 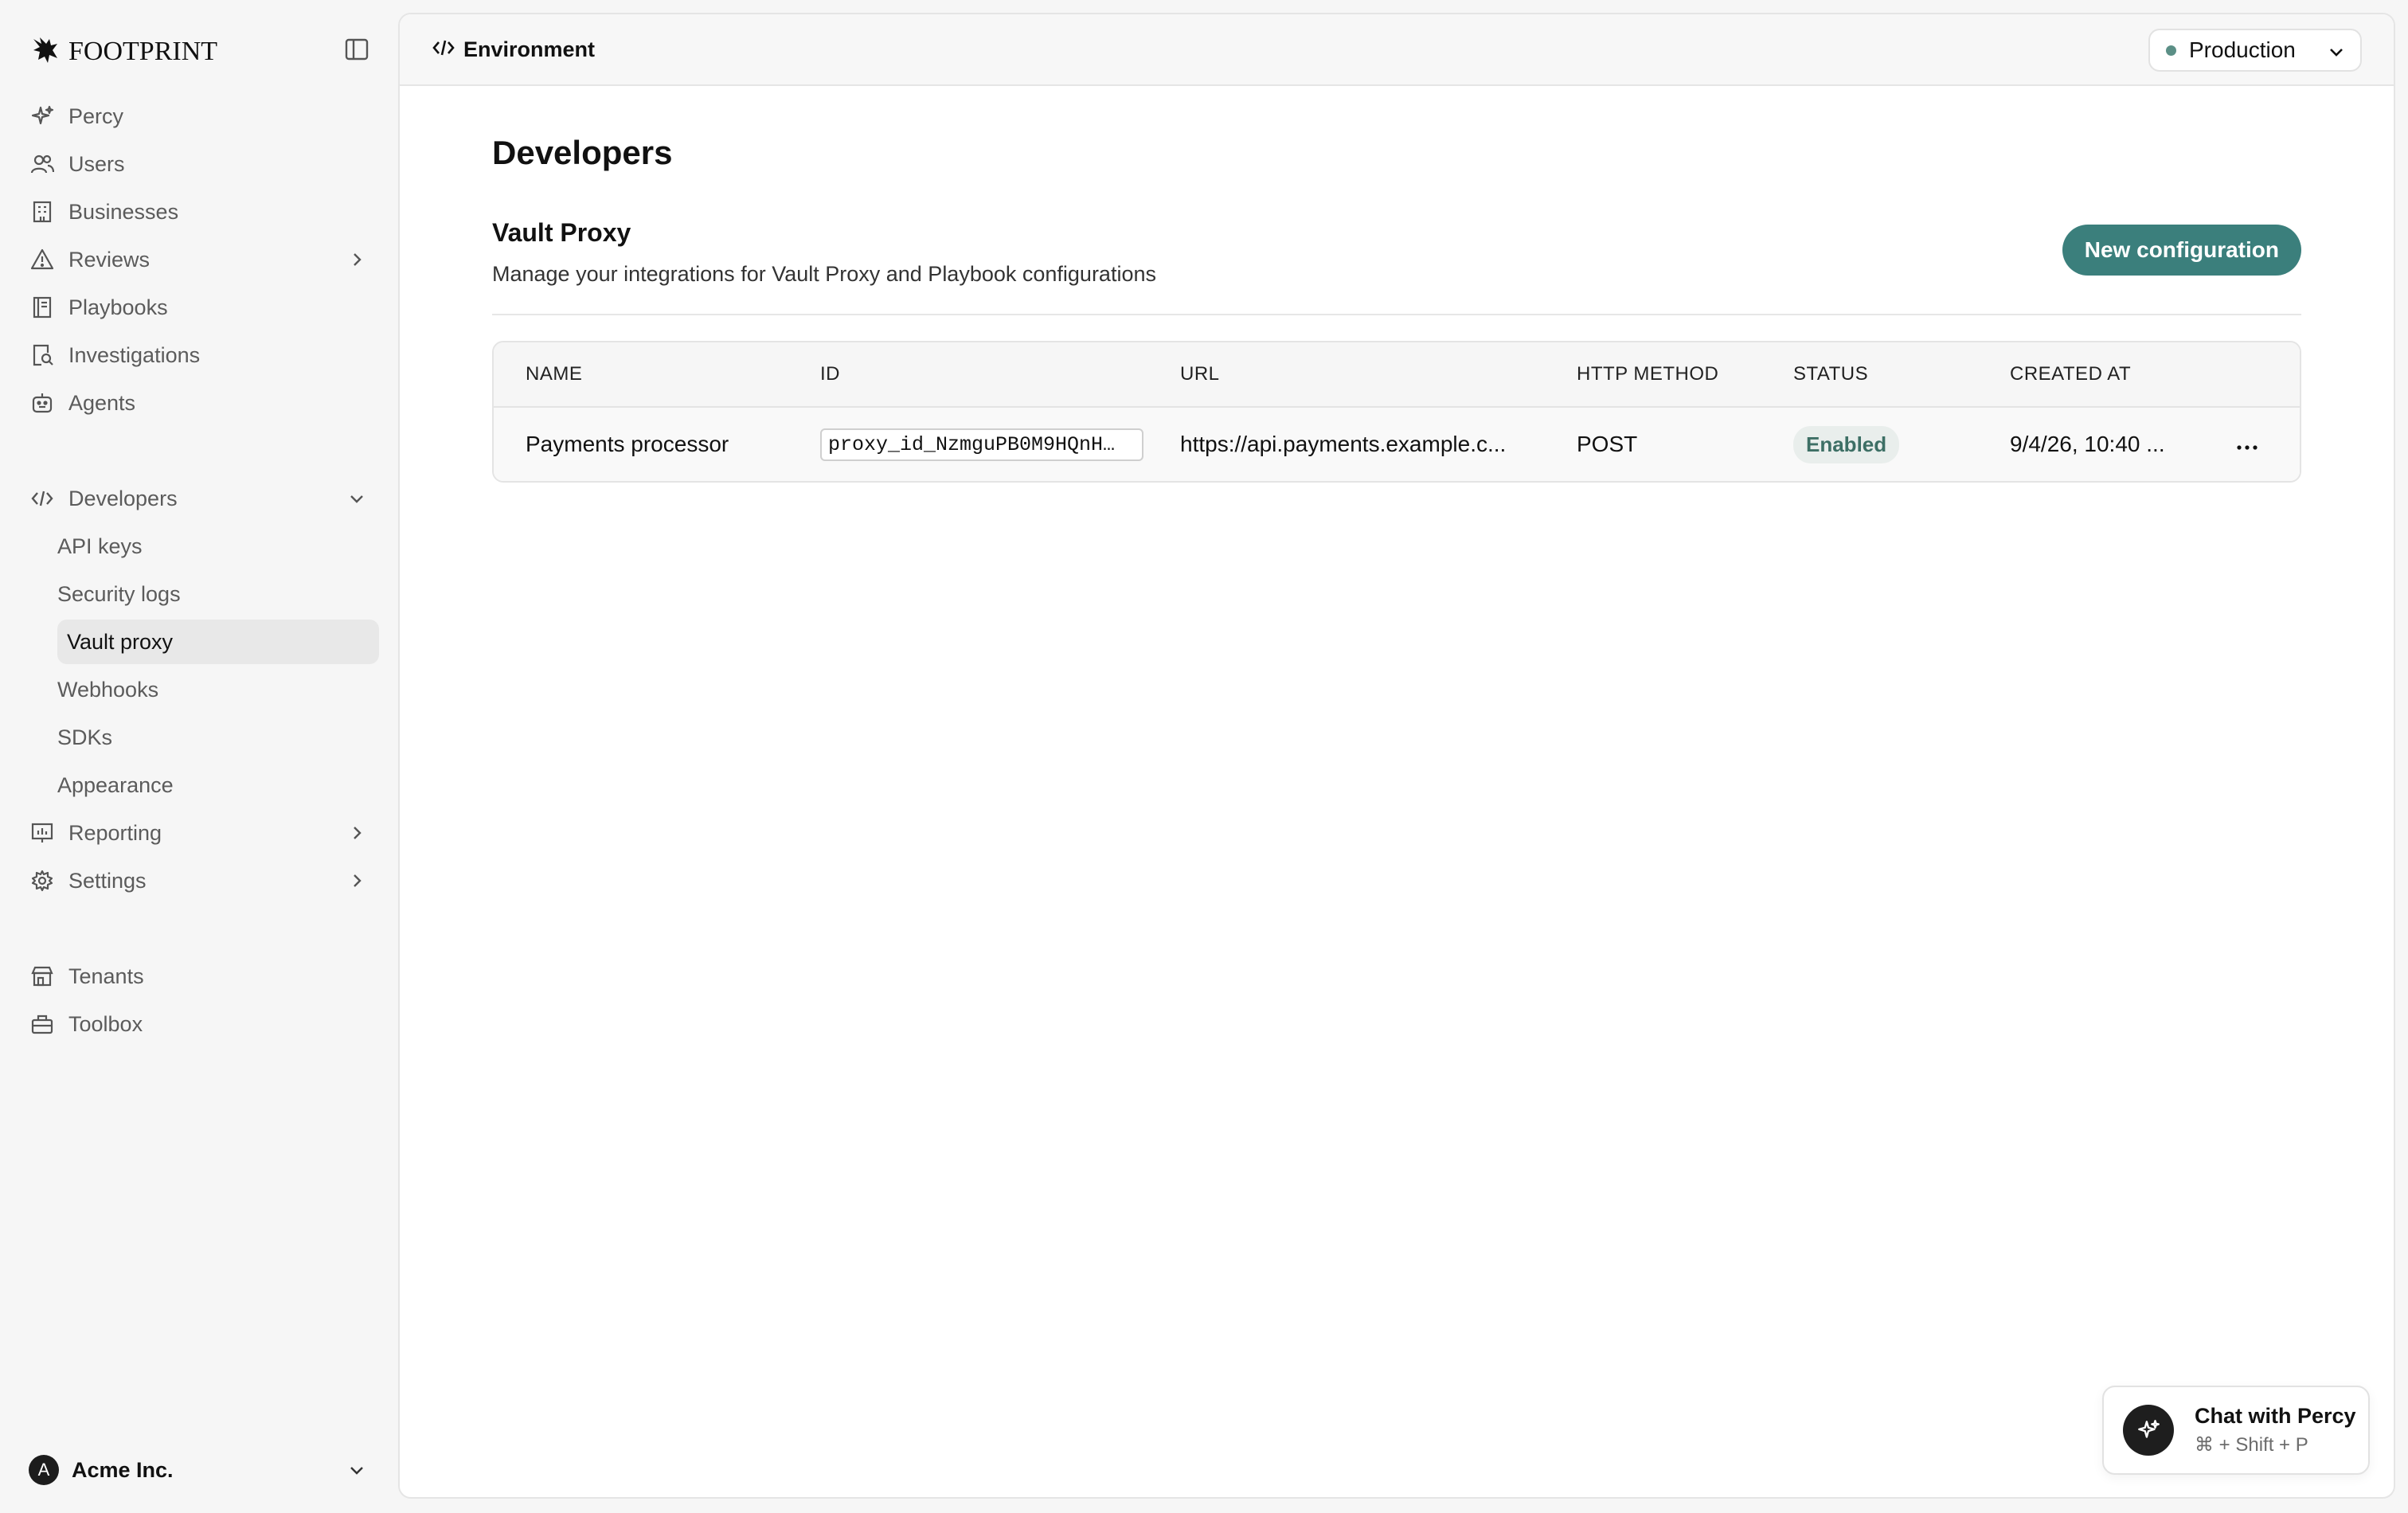 I want to click on section-title: Vault Proxy, so click(x=561, y=233).